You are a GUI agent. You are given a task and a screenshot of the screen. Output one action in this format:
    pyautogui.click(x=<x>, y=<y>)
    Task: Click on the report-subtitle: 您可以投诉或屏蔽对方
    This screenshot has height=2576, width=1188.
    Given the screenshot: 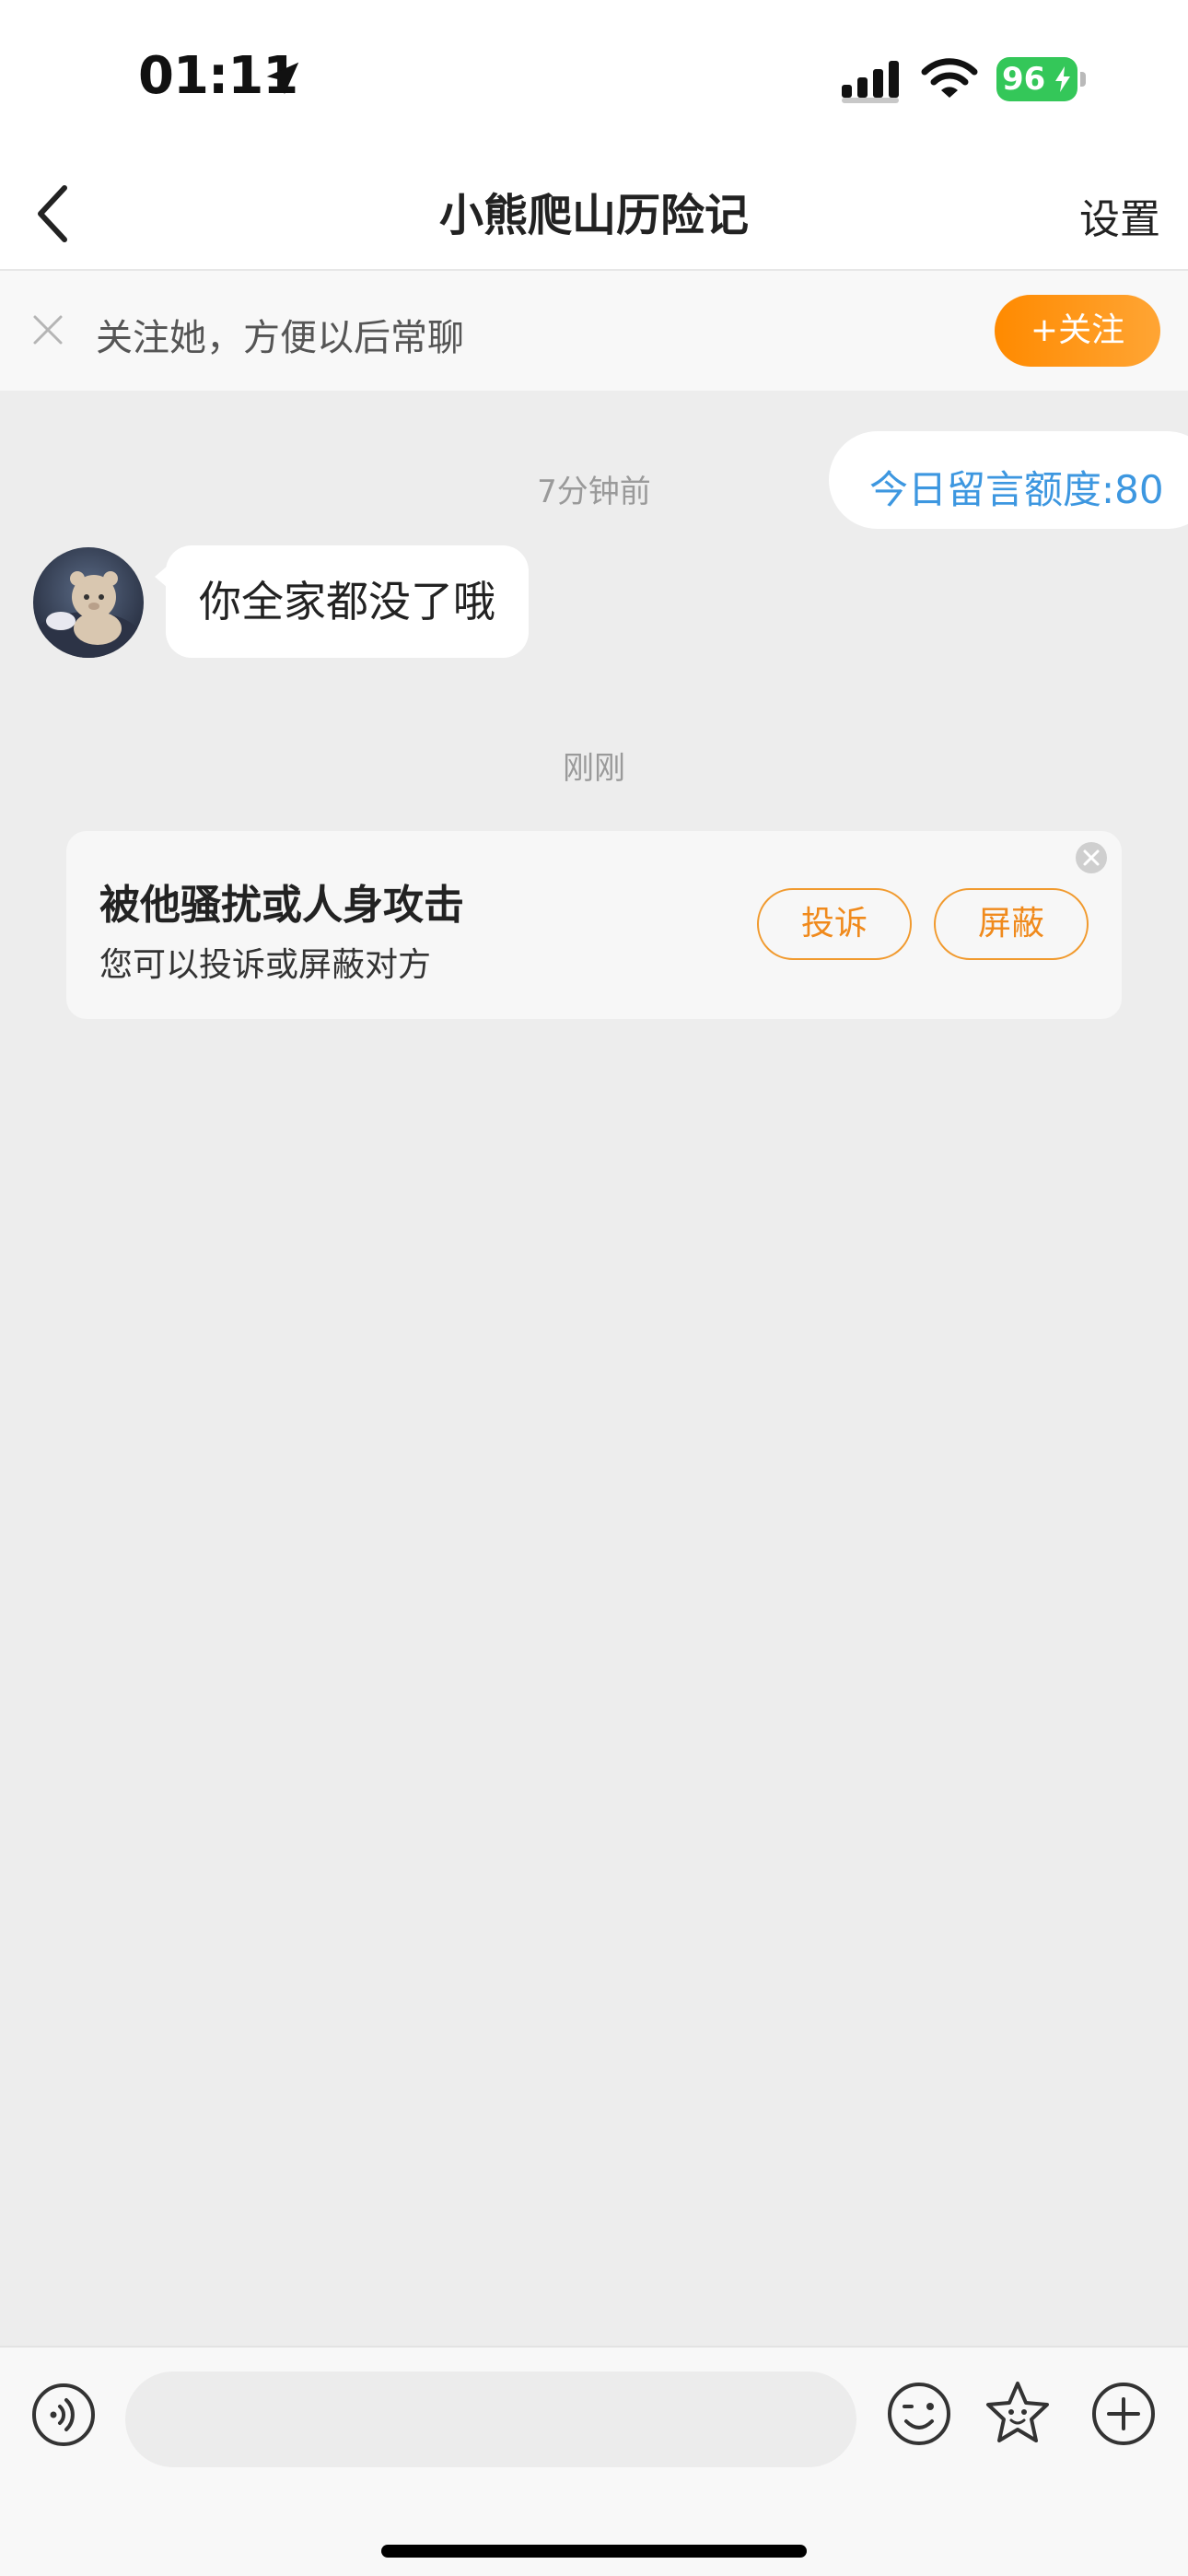 What is the action you would take?
    pyautogui.click(x=265, y=965)
    